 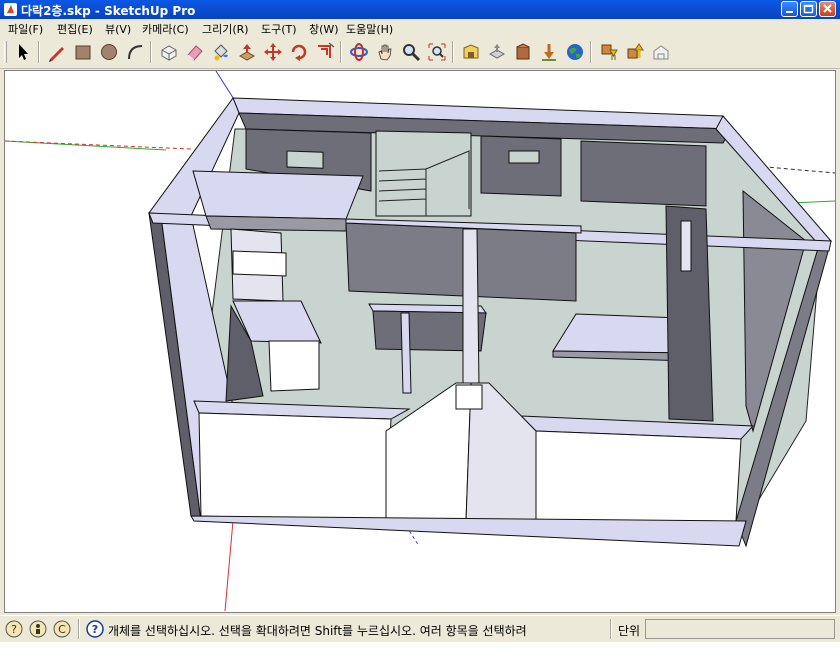 I want to click on eraser-tool-button, so click(x=195, y=52).